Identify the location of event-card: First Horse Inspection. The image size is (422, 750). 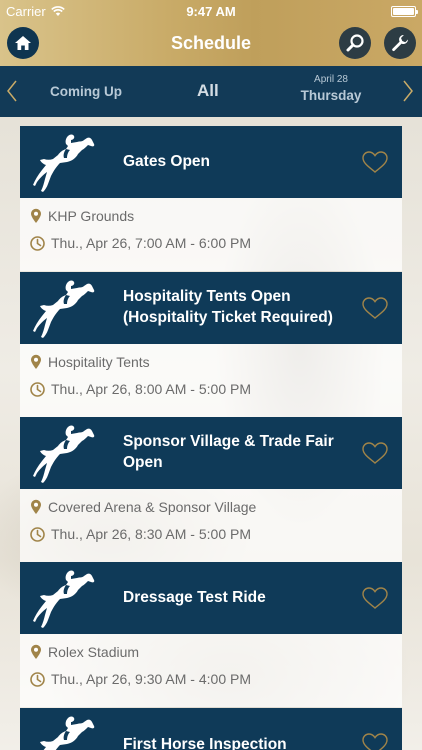
(211, 729).